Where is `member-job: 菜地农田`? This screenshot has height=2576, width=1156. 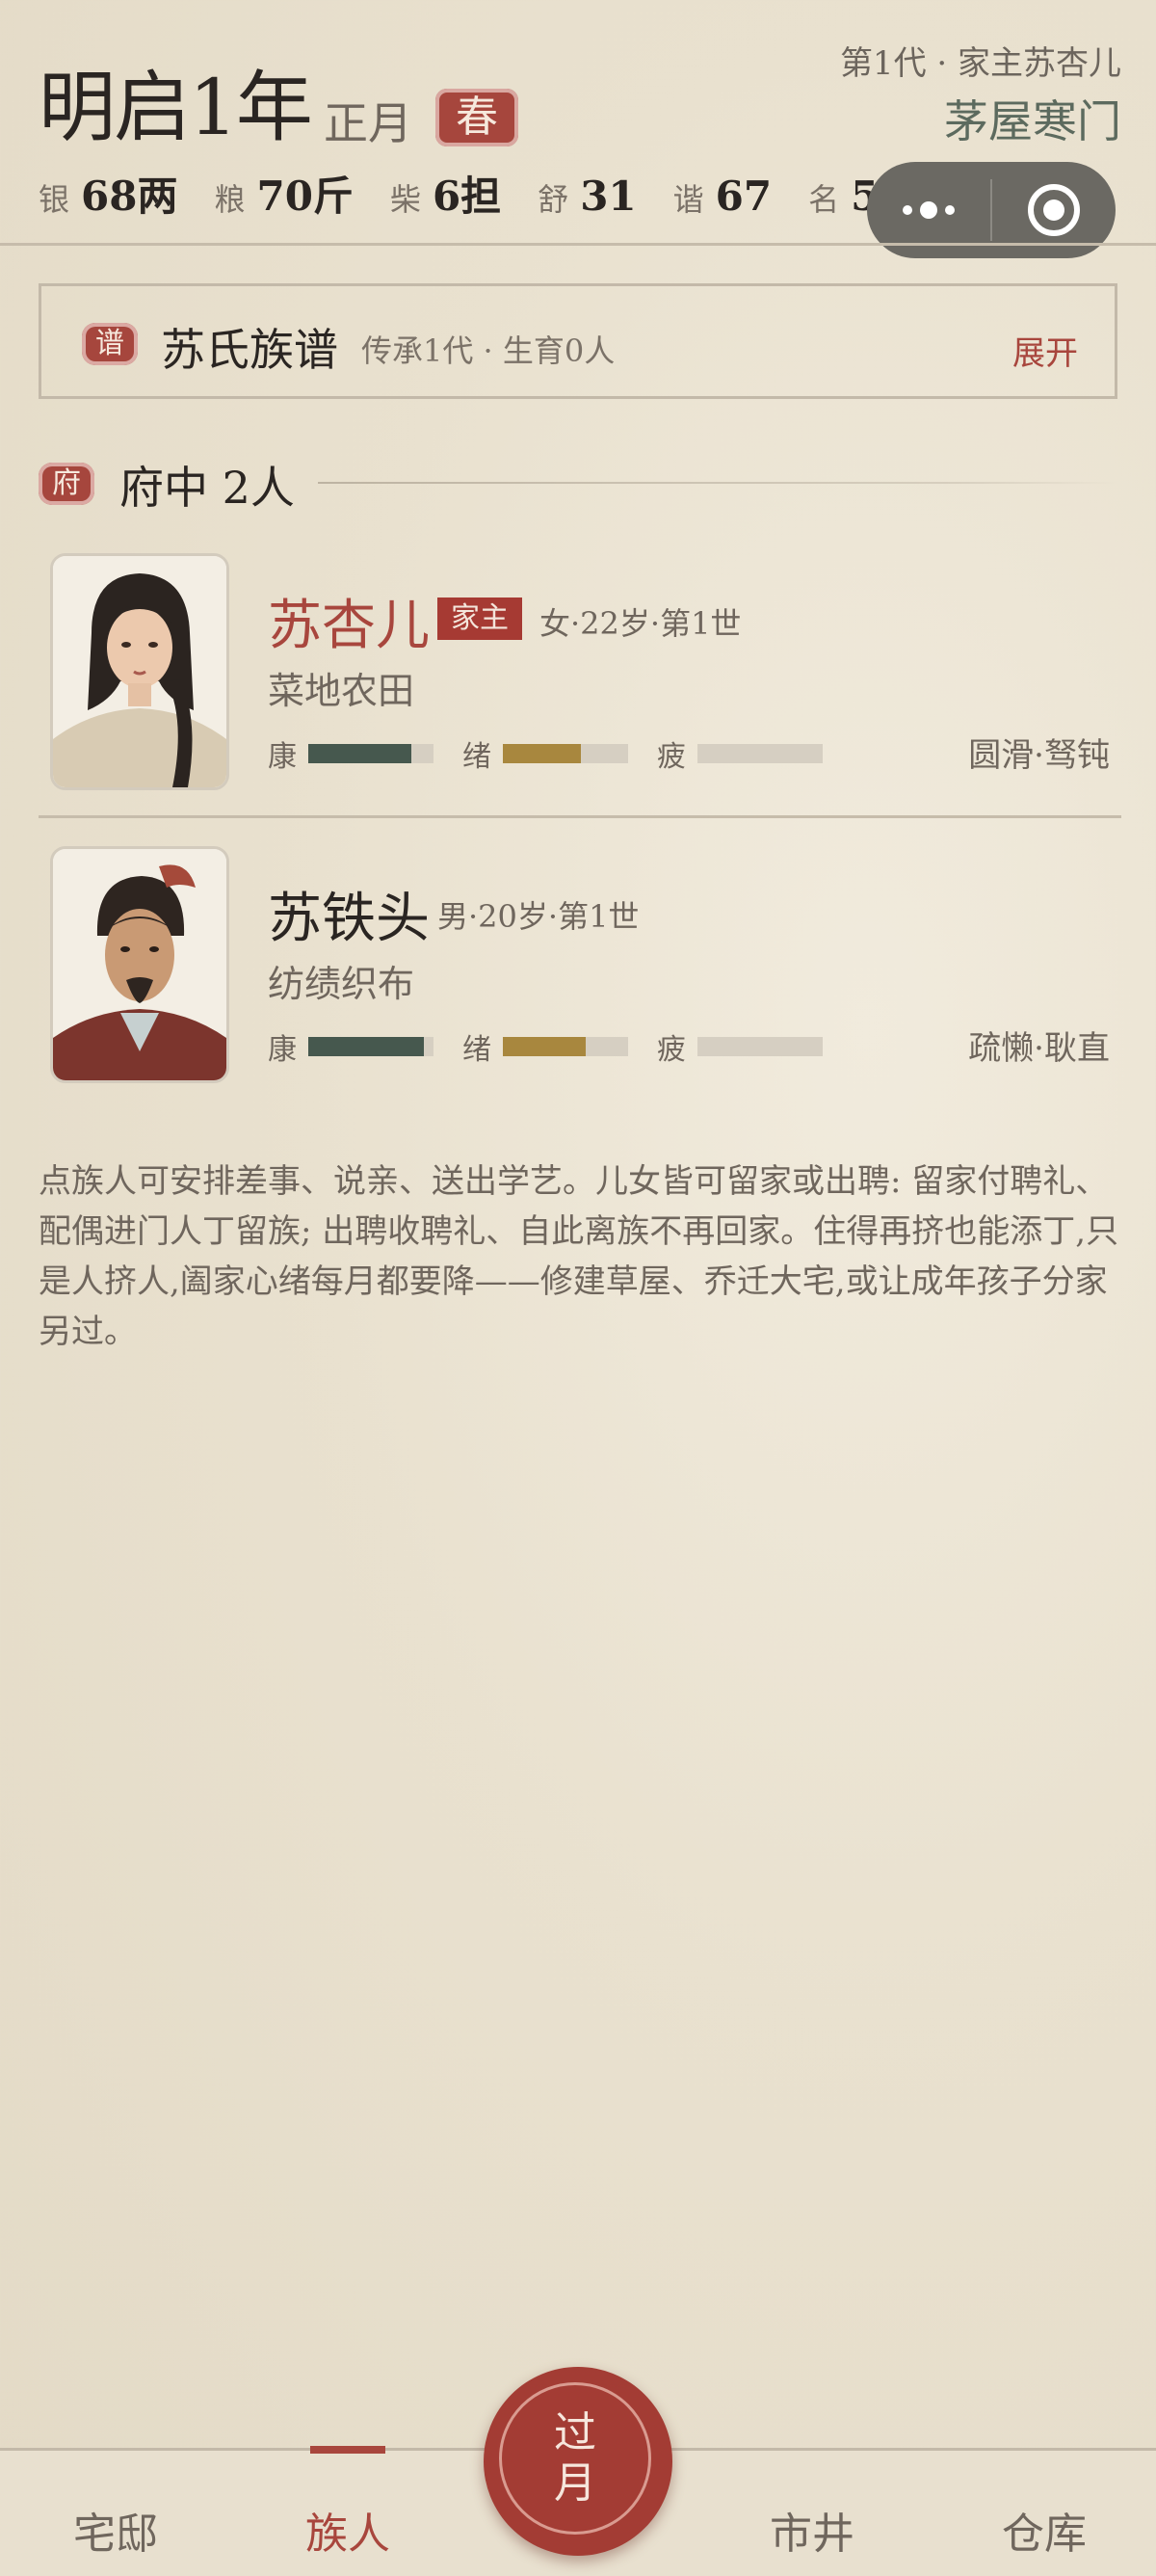
member-job: 菜地农田 is located at coordinates (341, 691).